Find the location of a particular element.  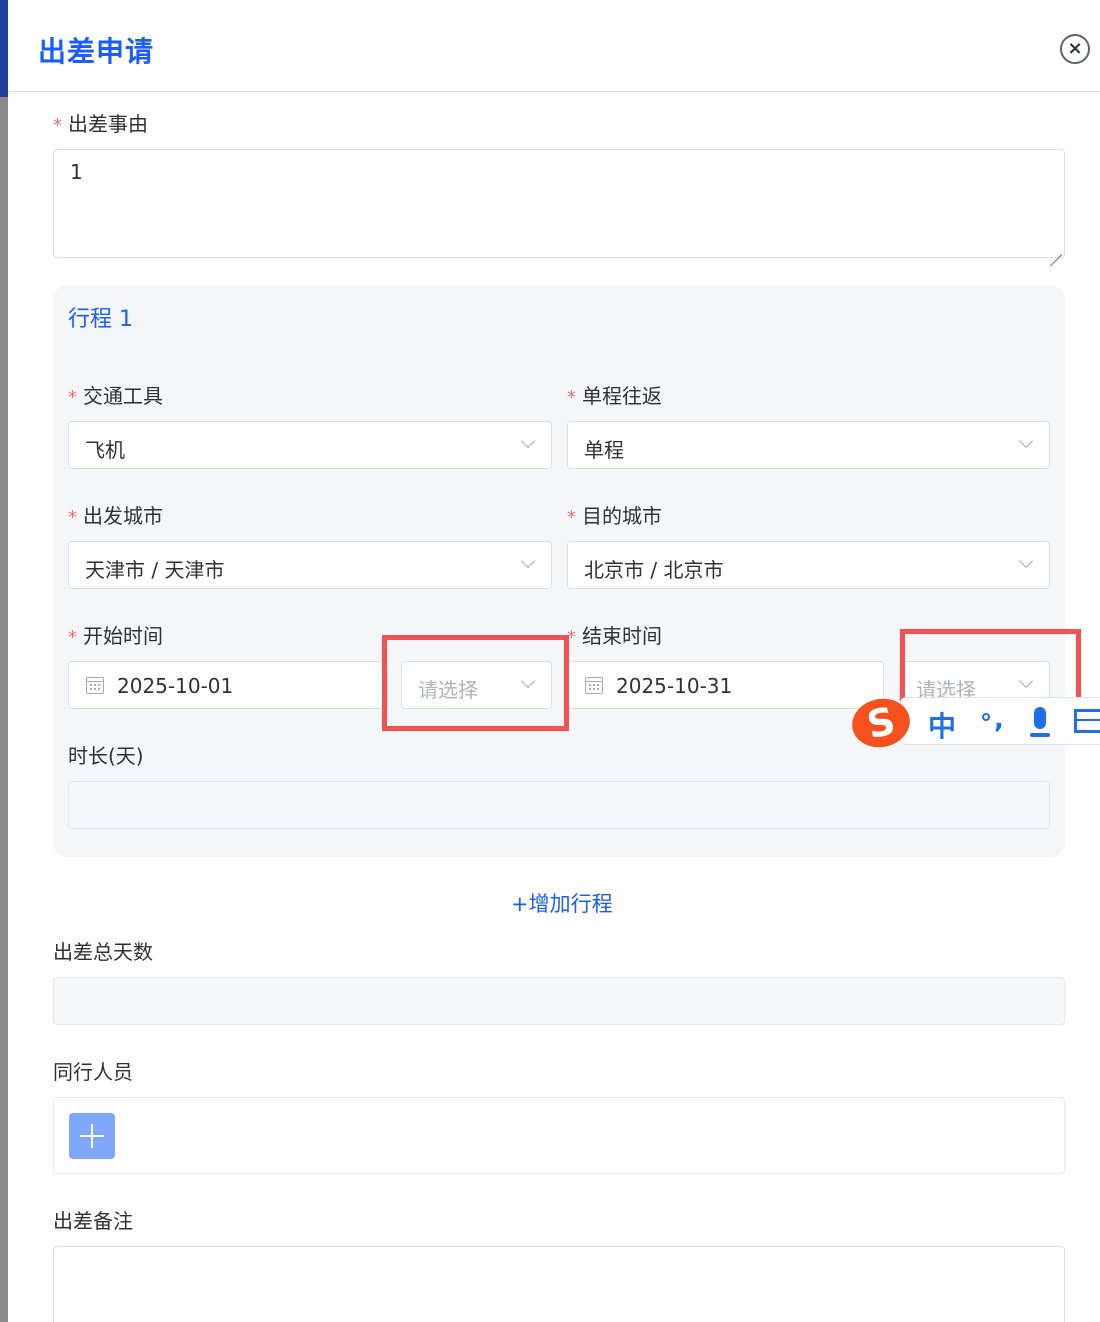

total-days-input is located at coordinates (559, 1001).